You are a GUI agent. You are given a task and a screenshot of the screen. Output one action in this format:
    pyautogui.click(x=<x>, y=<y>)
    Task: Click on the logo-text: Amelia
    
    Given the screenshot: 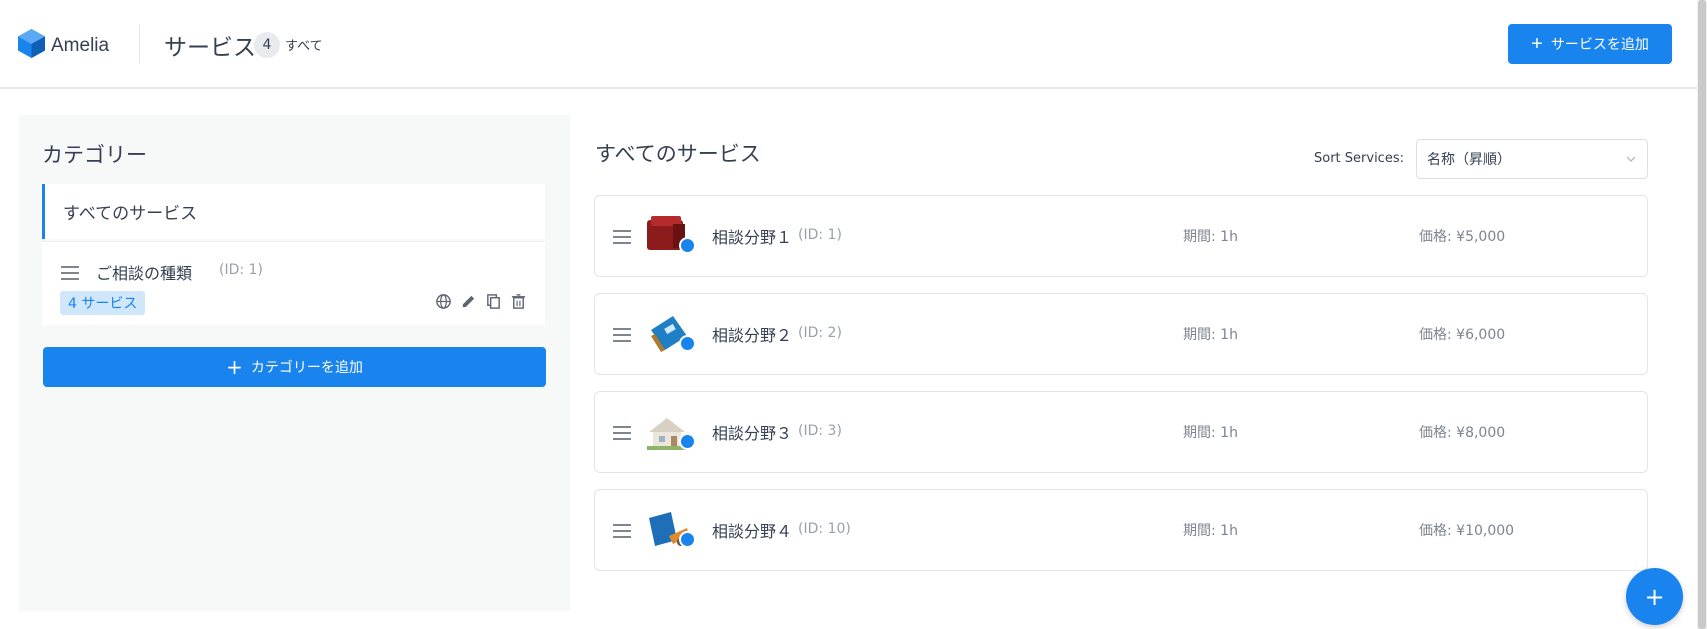 What is the action you would take?
    pyautogui.click(x=80, y=45)
    